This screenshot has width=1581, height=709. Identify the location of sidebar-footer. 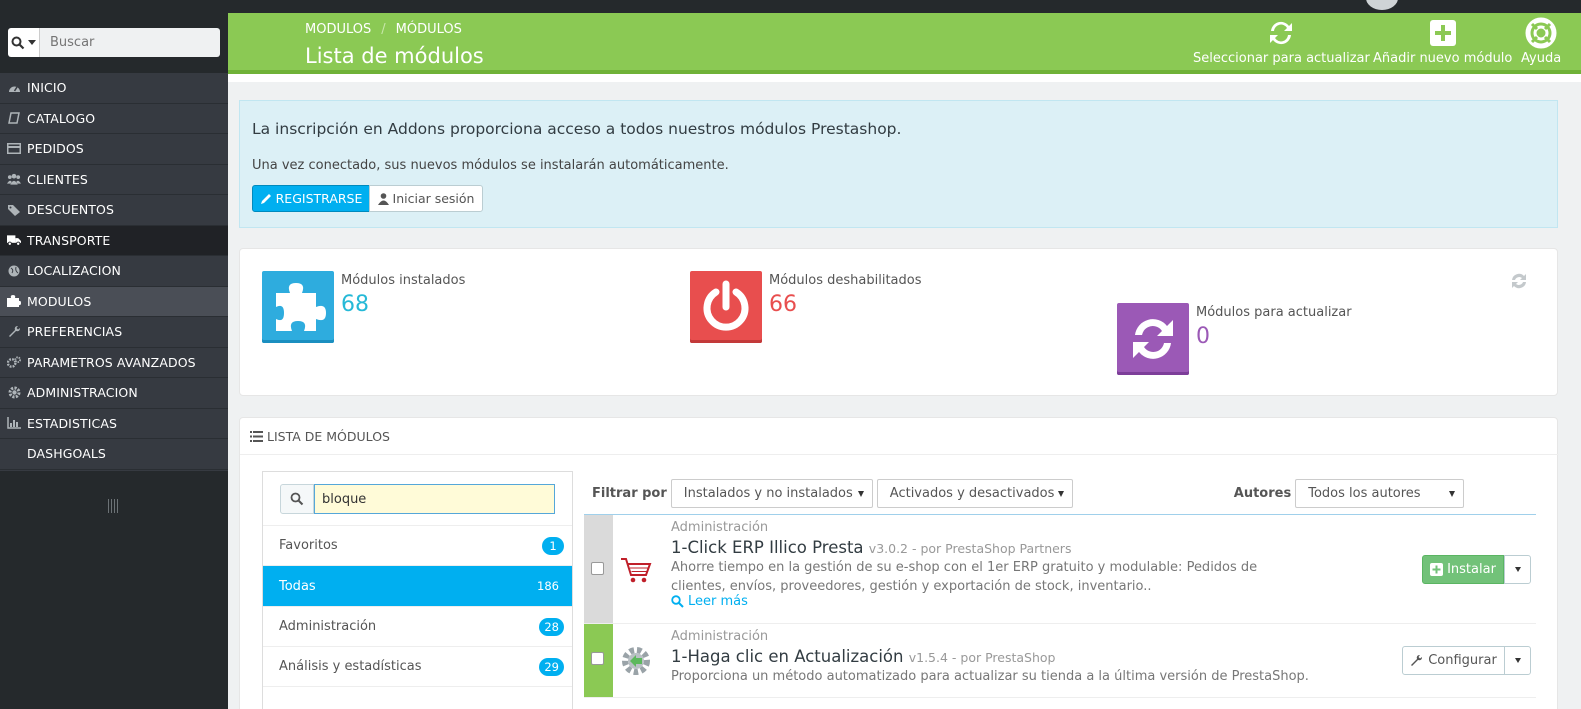
(114, 590).